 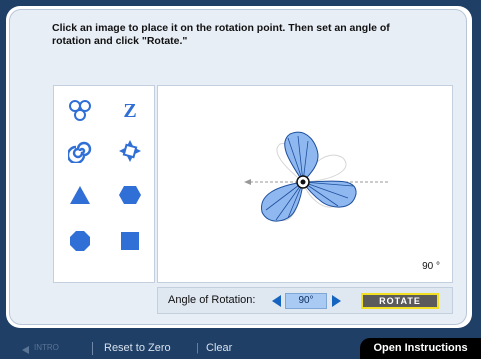 I want to click on decrease-angle-button, so click(x=276, y=301).